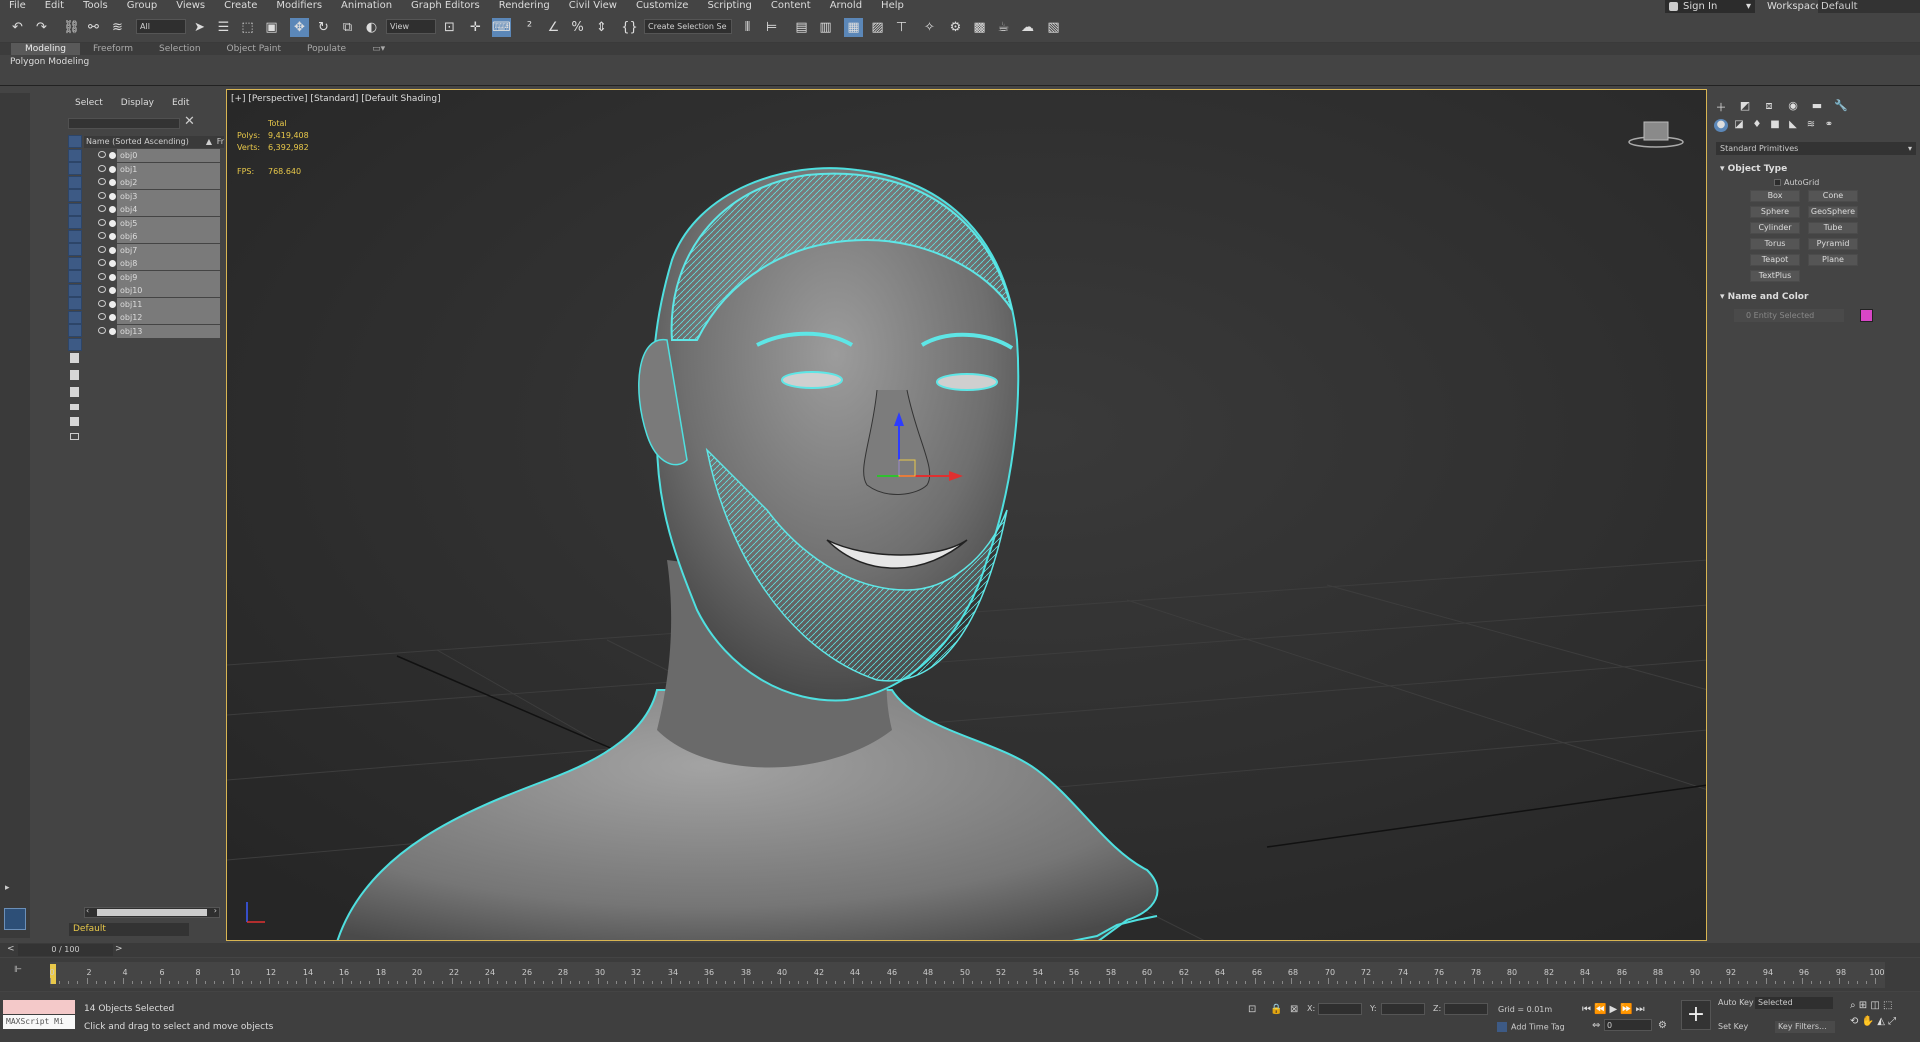 Image resolution: width=1920 pixels, height=1042 pixels. What do you see at coordinates (152, 210) in the screenshot?
I see `scene-object-row: obj4` at bounding box center [152, 210].